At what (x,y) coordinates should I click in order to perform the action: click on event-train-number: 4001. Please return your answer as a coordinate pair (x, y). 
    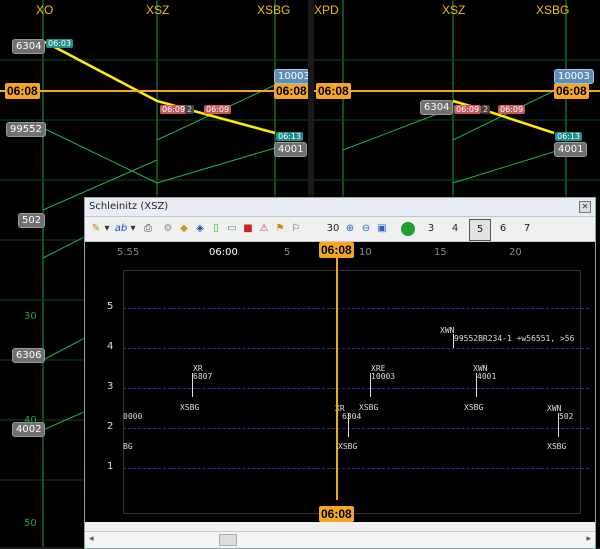
    Looking at the image, I should click on (486, 376).